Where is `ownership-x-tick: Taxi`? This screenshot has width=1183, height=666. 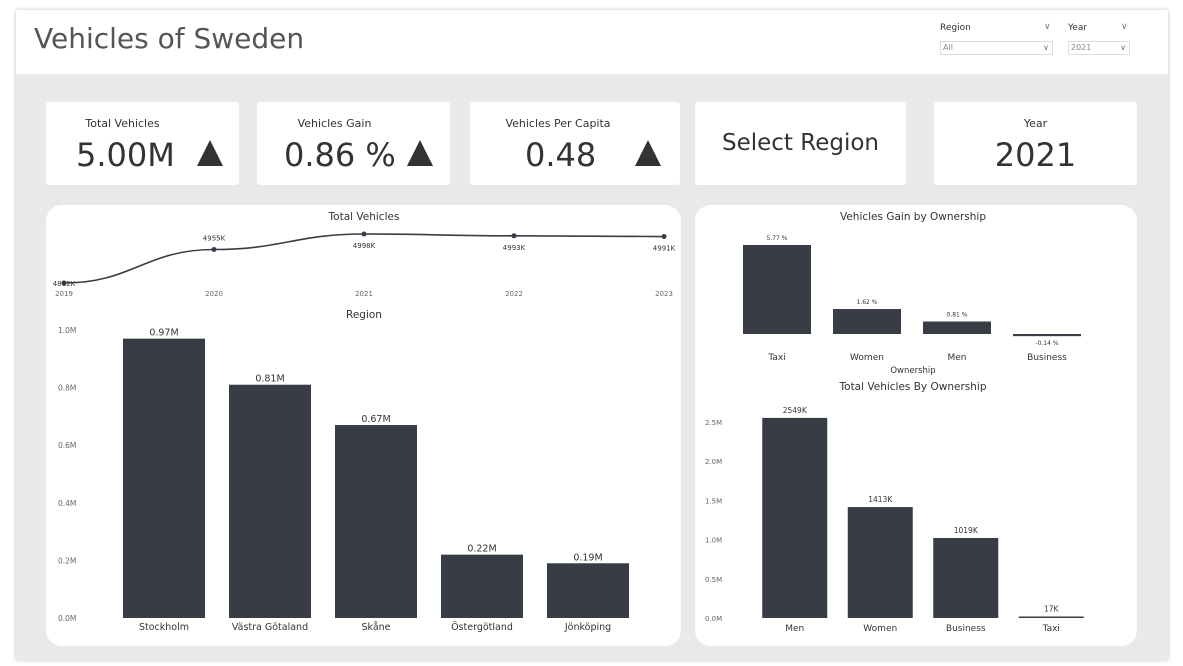
ownership-x-tick: Taxi is located at coordinates (1051, 629).